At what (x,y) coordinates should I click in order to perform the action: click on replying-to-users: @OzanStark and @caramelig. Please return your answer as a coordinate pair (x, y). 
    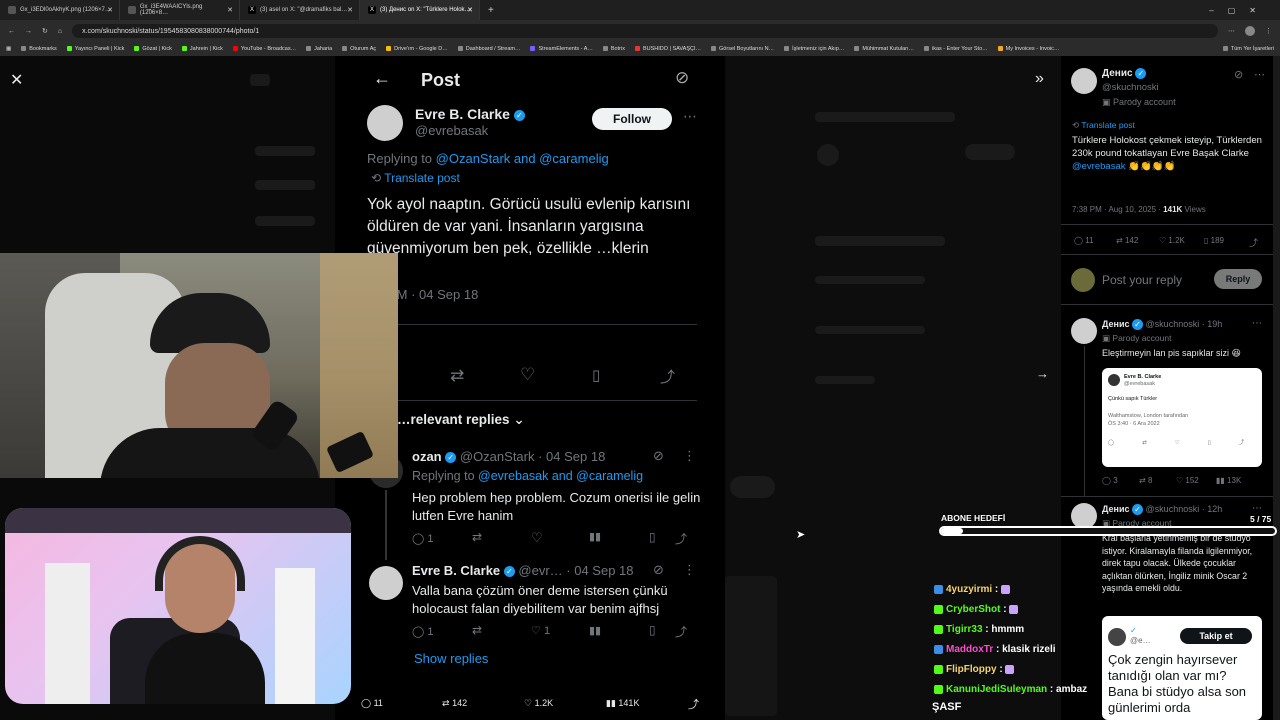
    Looking at the image, I should click on (522, 158).